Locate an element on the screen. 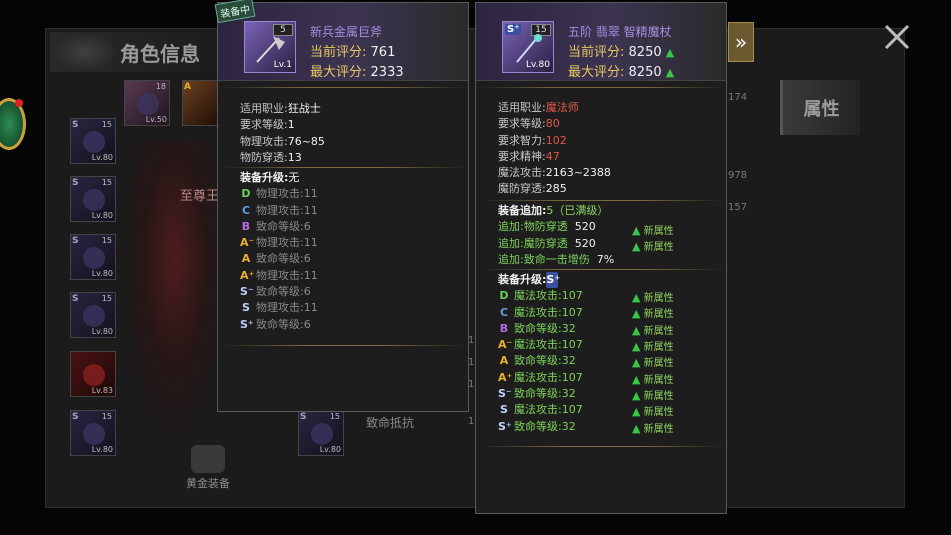 The width and height of the screenshot is (951, 535). chevron-right-icon: » is located at coordinates (741, 42).